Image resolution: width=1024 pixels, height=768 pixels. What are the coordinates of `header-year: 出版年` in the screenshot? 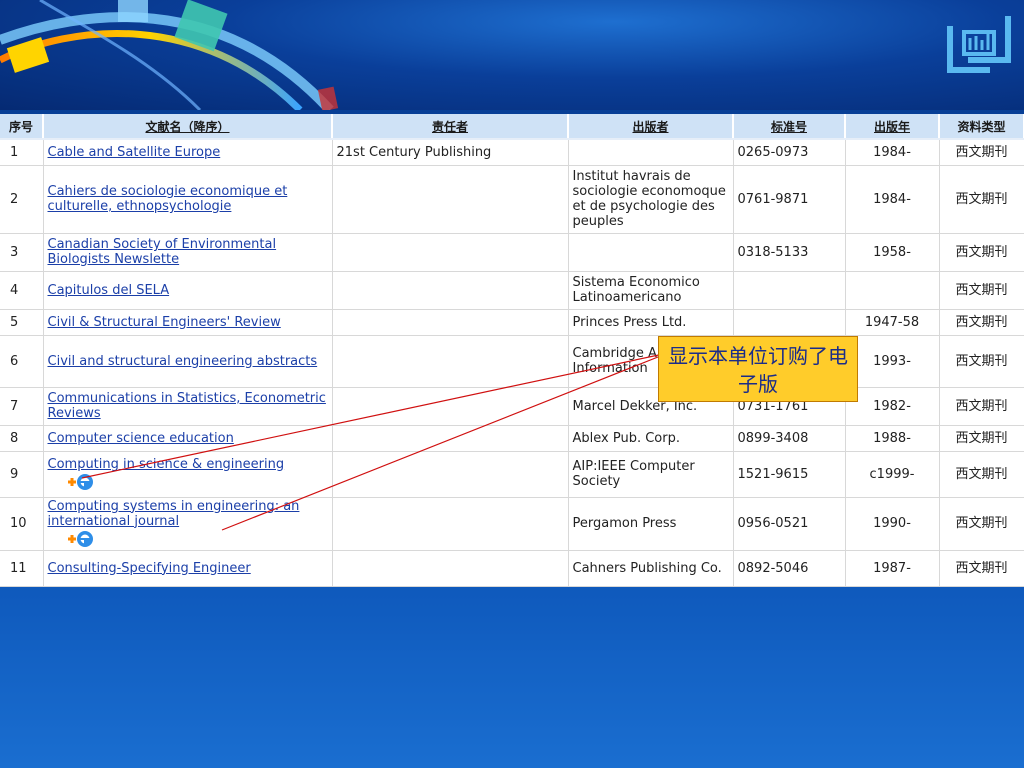 It's located at (892, 127).